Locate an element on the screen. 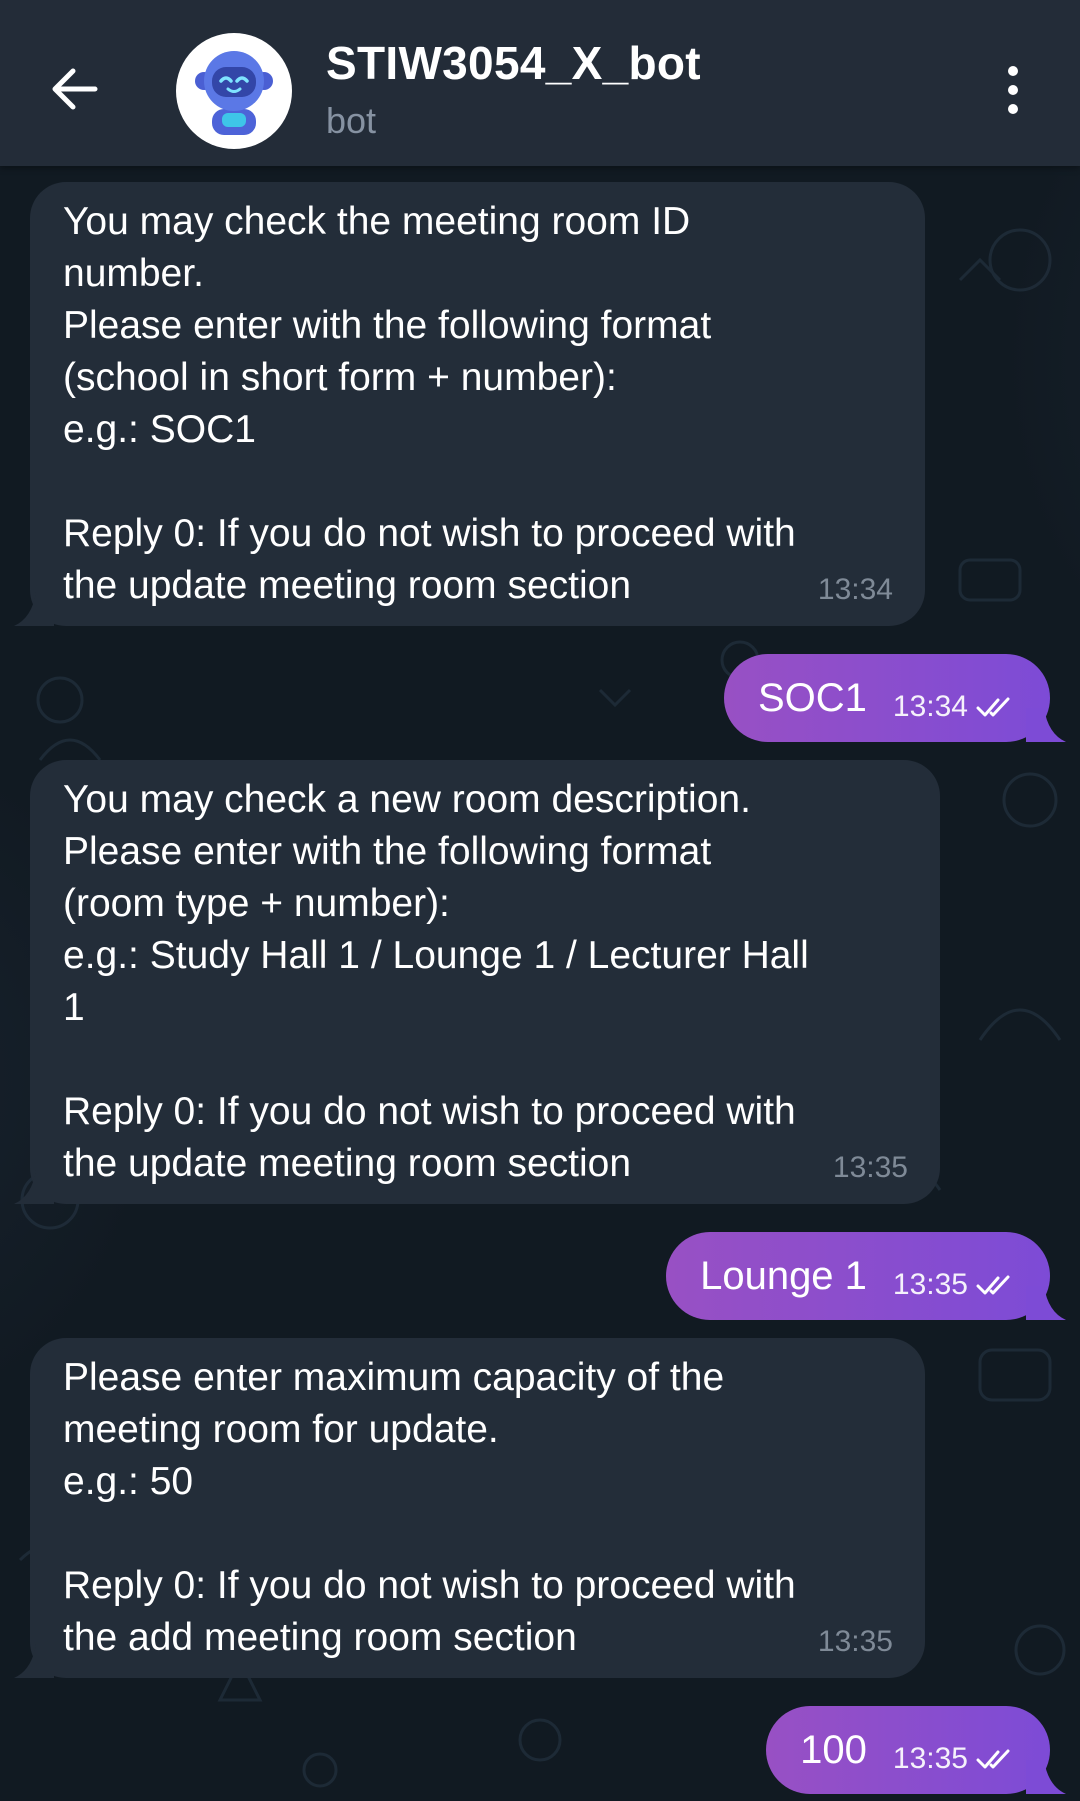 This screenshot has width=1080, height=1801. chat-subtitle: bot is located at coordinates (351, 120).